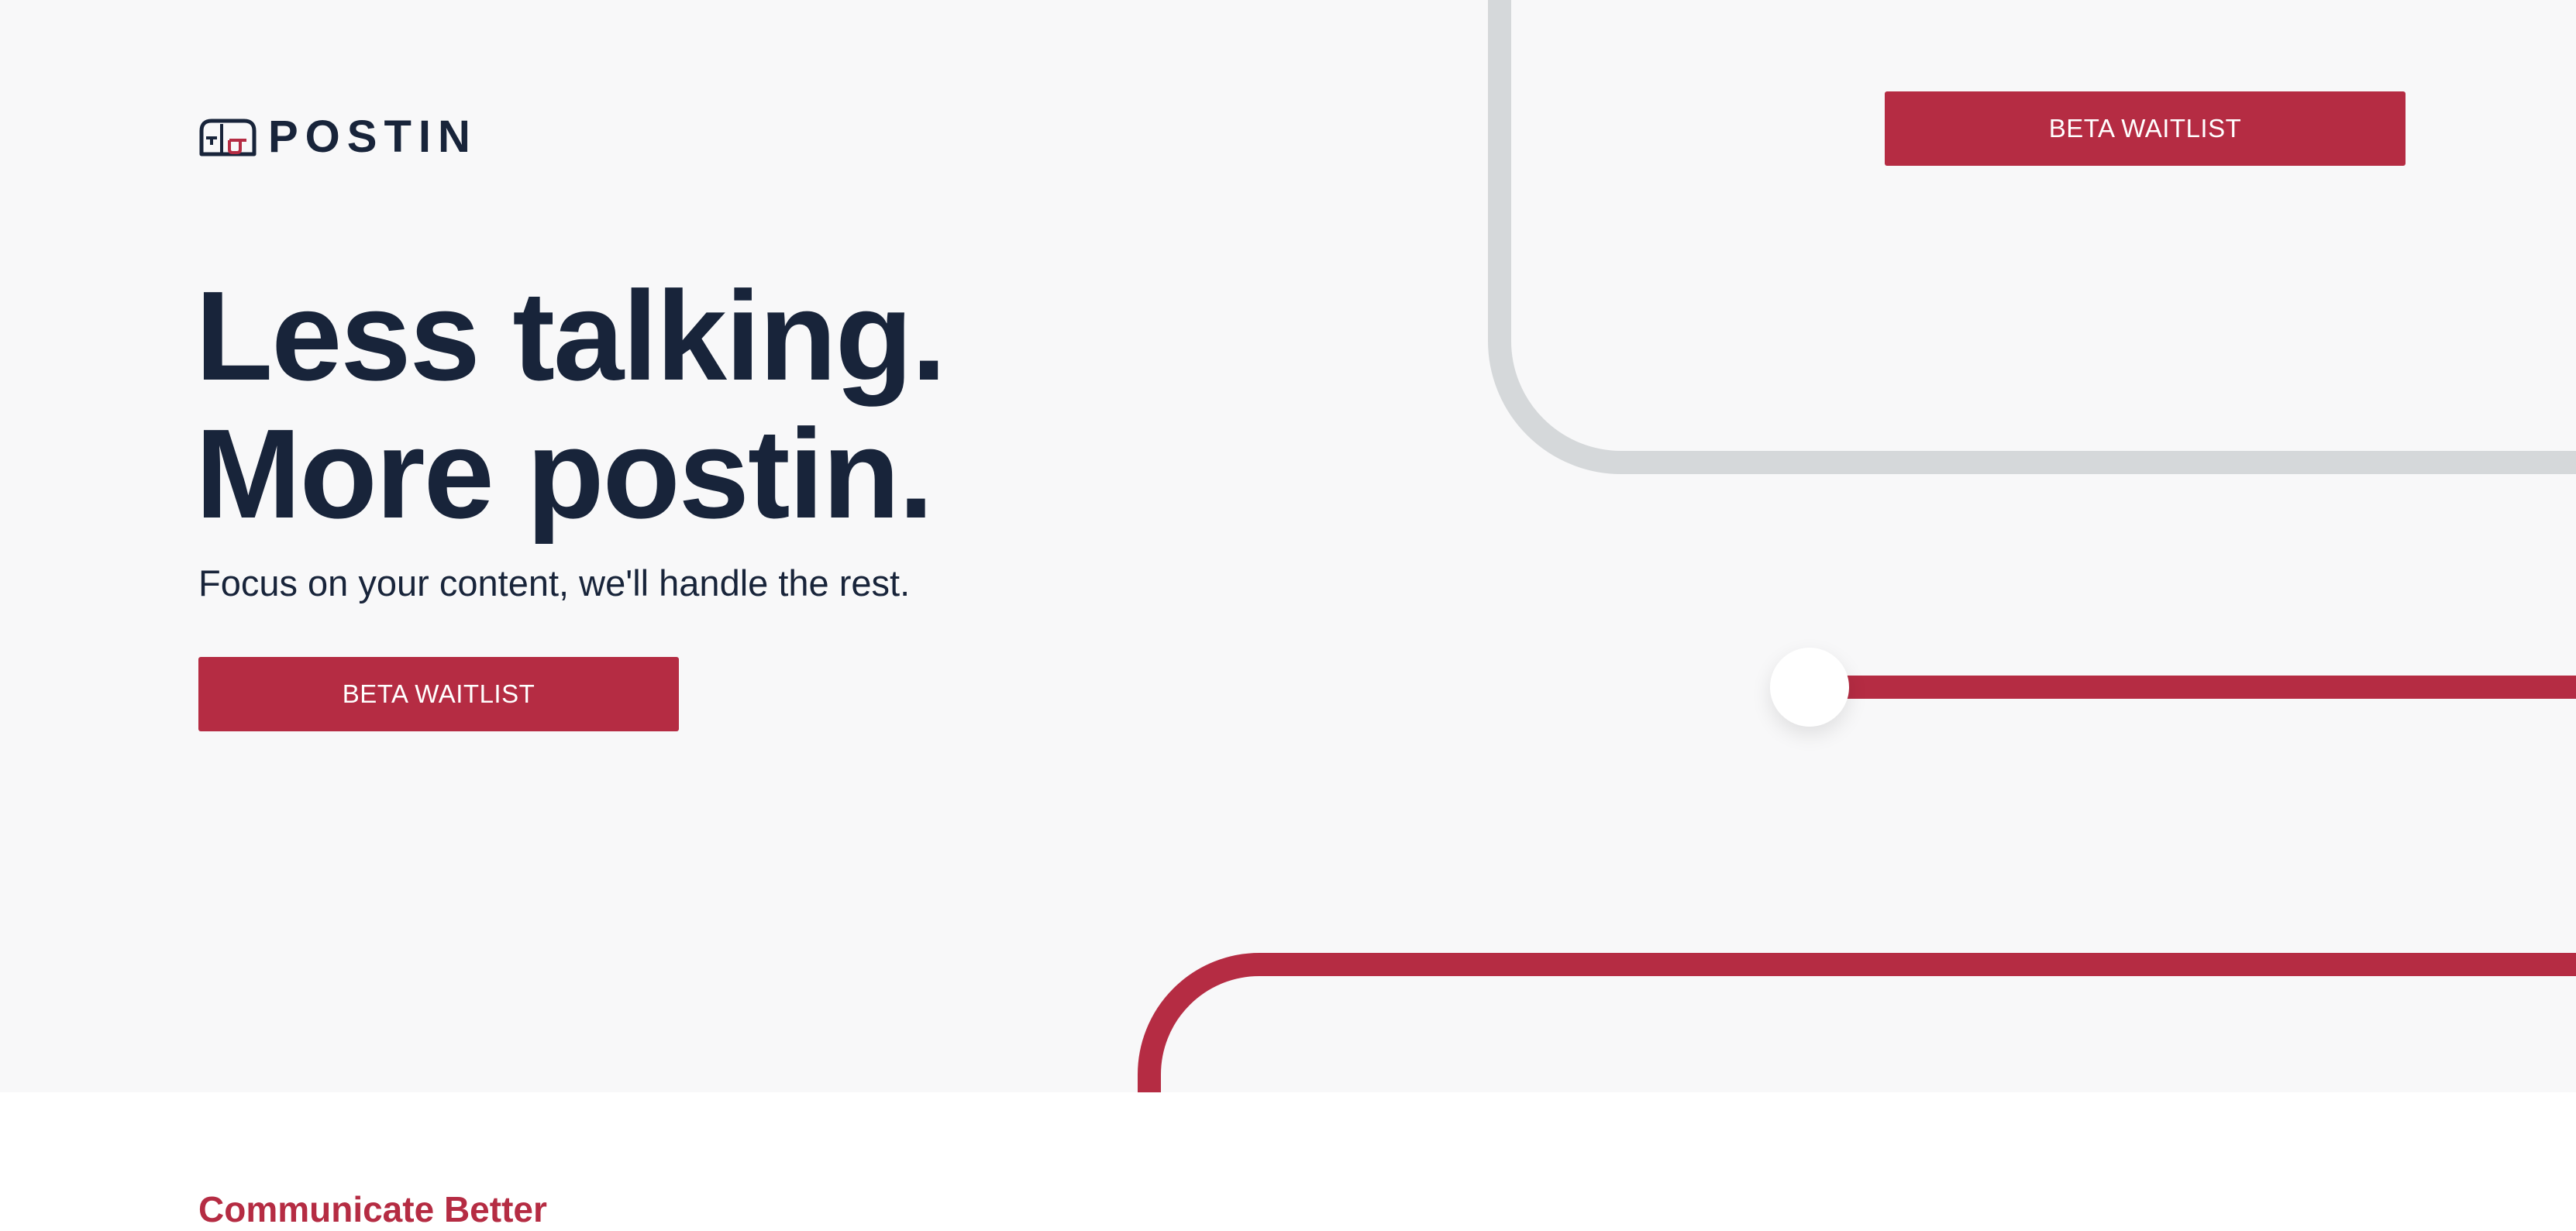 This screenshot has width=2576, height=1231. What do you see at coordinates (570, 336) in the screenshot?
I see `headline-line-1: Less talking.` at bounding box center [570, 336].